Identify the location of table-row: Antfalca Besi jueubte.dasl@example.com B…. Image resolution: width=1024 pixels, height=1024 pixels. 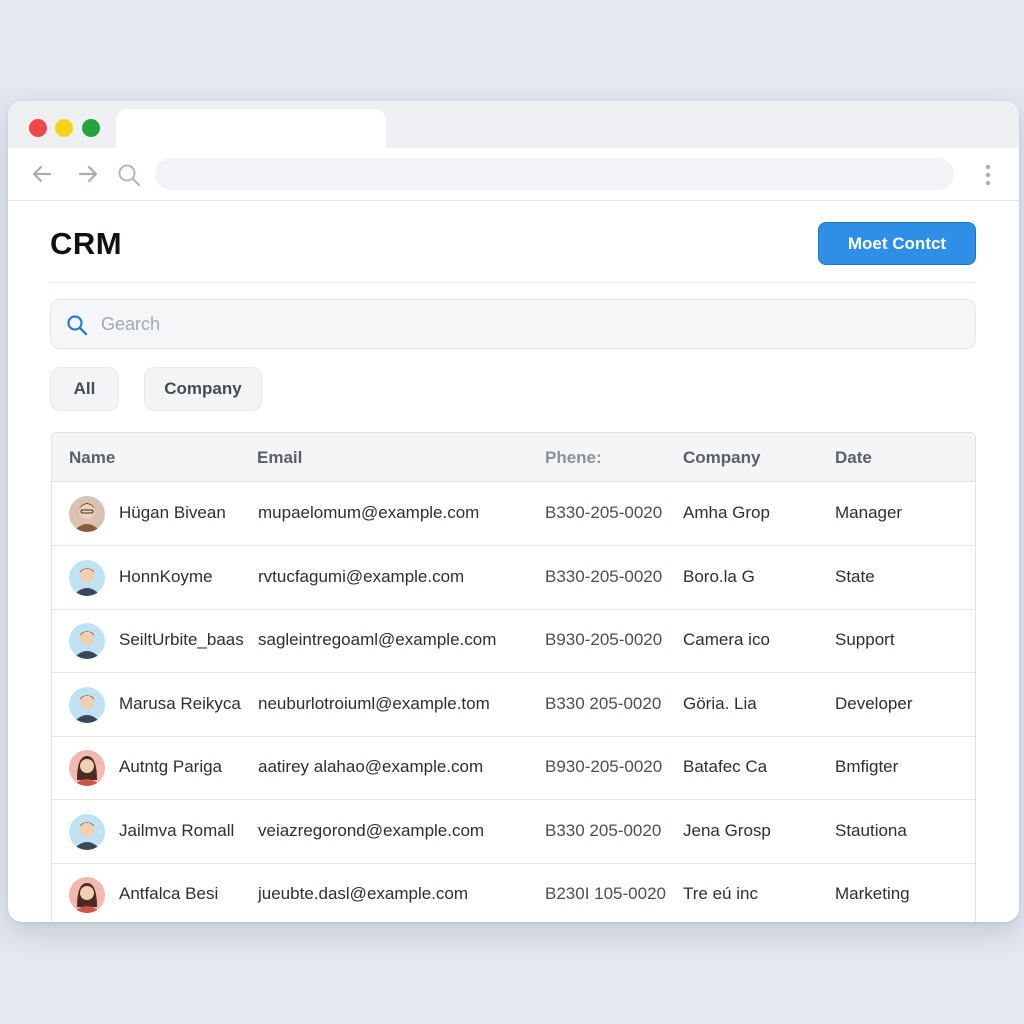
(513, 892).